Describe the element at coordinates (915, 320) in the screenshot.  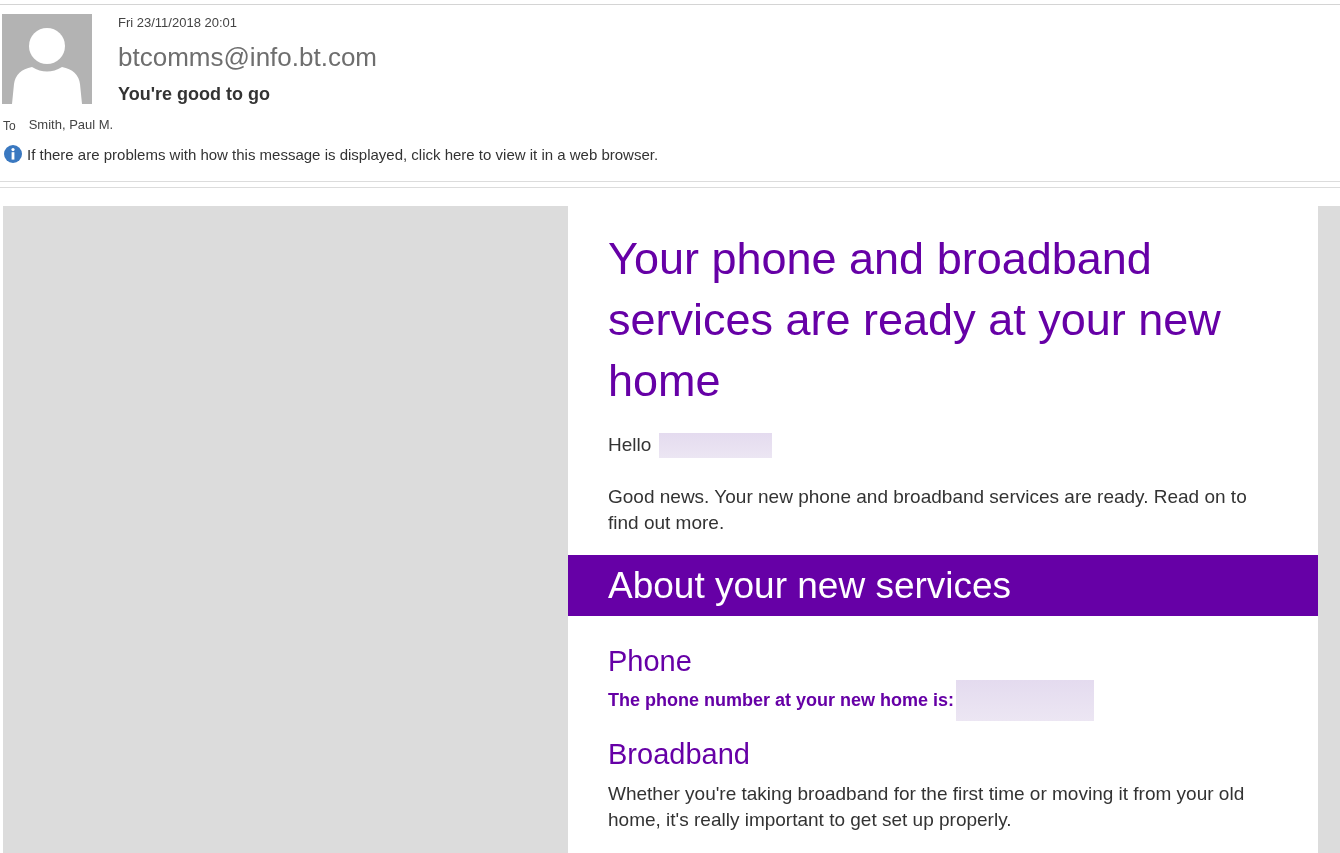
I see `email-headline: Your phone and broadband services are ready at your new home` at that location.